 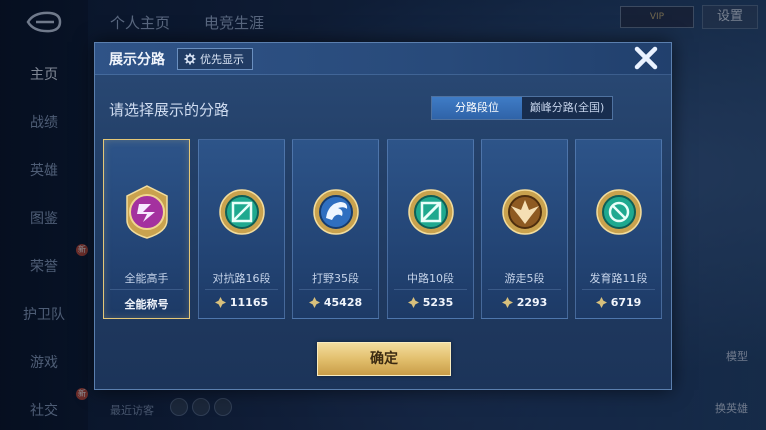 What do you see at coordinates (146, 278) in the screenshot?
I see `lane-card-name: 全能高手` at bounding box center [146, 278].